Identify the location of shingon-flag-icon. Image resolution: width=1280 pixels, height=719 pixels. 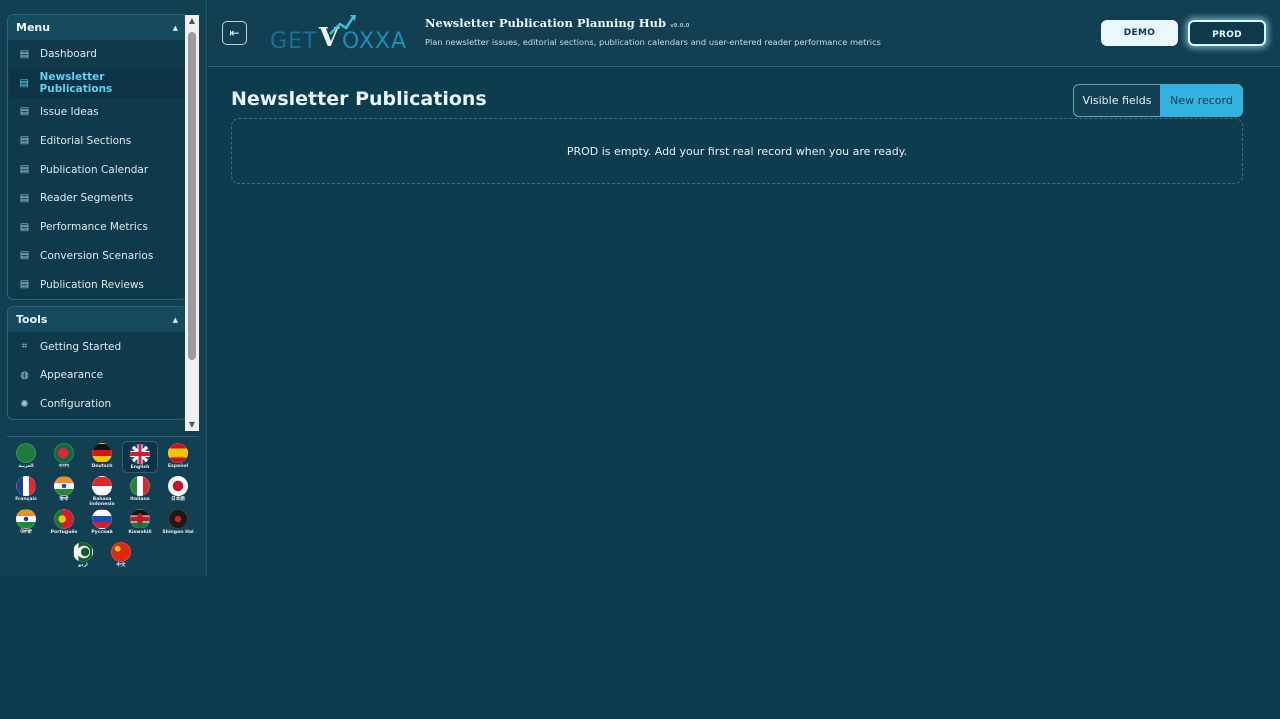
(178, 519).